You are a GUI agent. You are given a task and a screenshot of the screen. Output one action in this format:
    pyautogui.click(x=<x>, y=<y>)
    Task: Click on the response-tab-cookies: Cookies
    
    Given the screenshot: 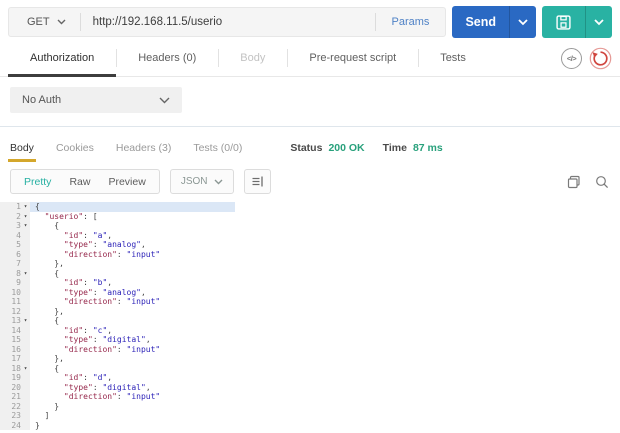 What is the action you would take?
    pyautogui.click(x=75, y=150)
    